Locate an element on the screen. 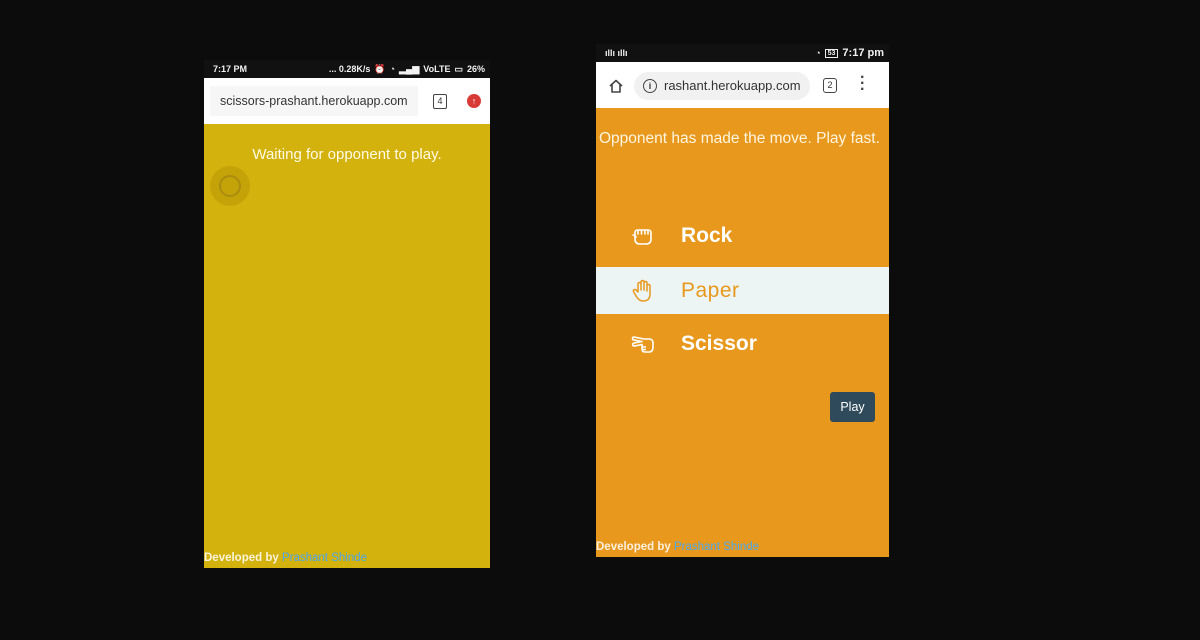 The image size is (1200, 640). touch-indicator-icon is located at coordinates (230, 186).